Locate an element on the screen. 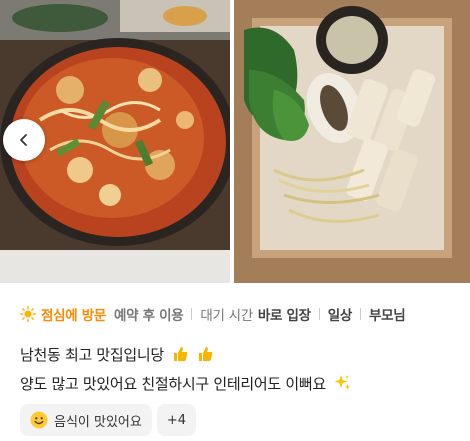 The height and width of the screenshot is (441, 470). visit-info-line: 점심에 방문 예약 후 이용 대기 시간 바로 입장 일상 부모님 is located at coordinates (245, 314).